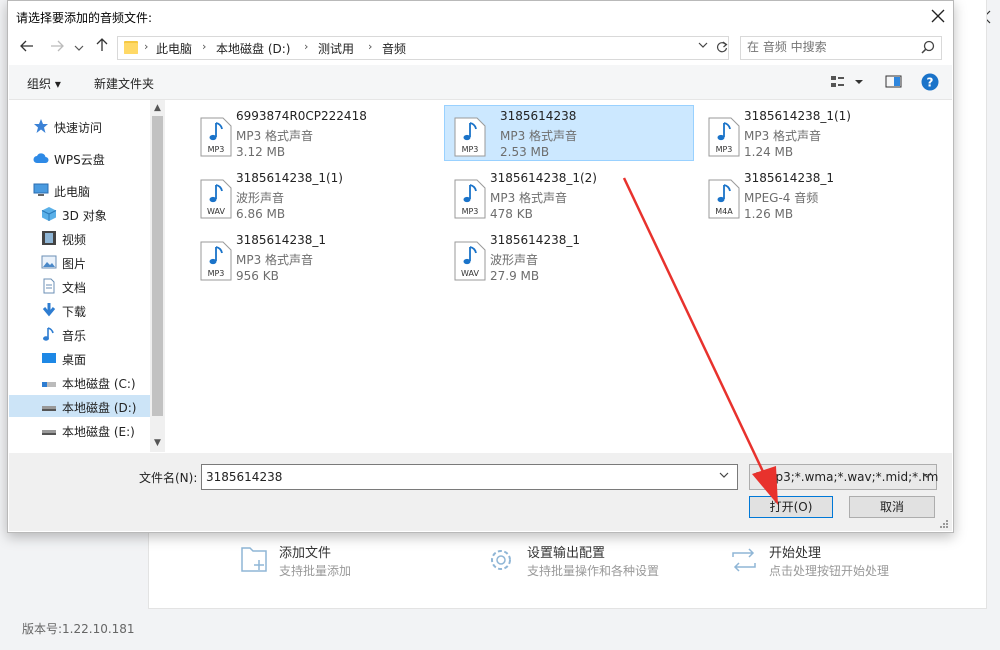 The width and height of the screenshot is (1000, 650). I want to click on up-button, so click(102, 48).